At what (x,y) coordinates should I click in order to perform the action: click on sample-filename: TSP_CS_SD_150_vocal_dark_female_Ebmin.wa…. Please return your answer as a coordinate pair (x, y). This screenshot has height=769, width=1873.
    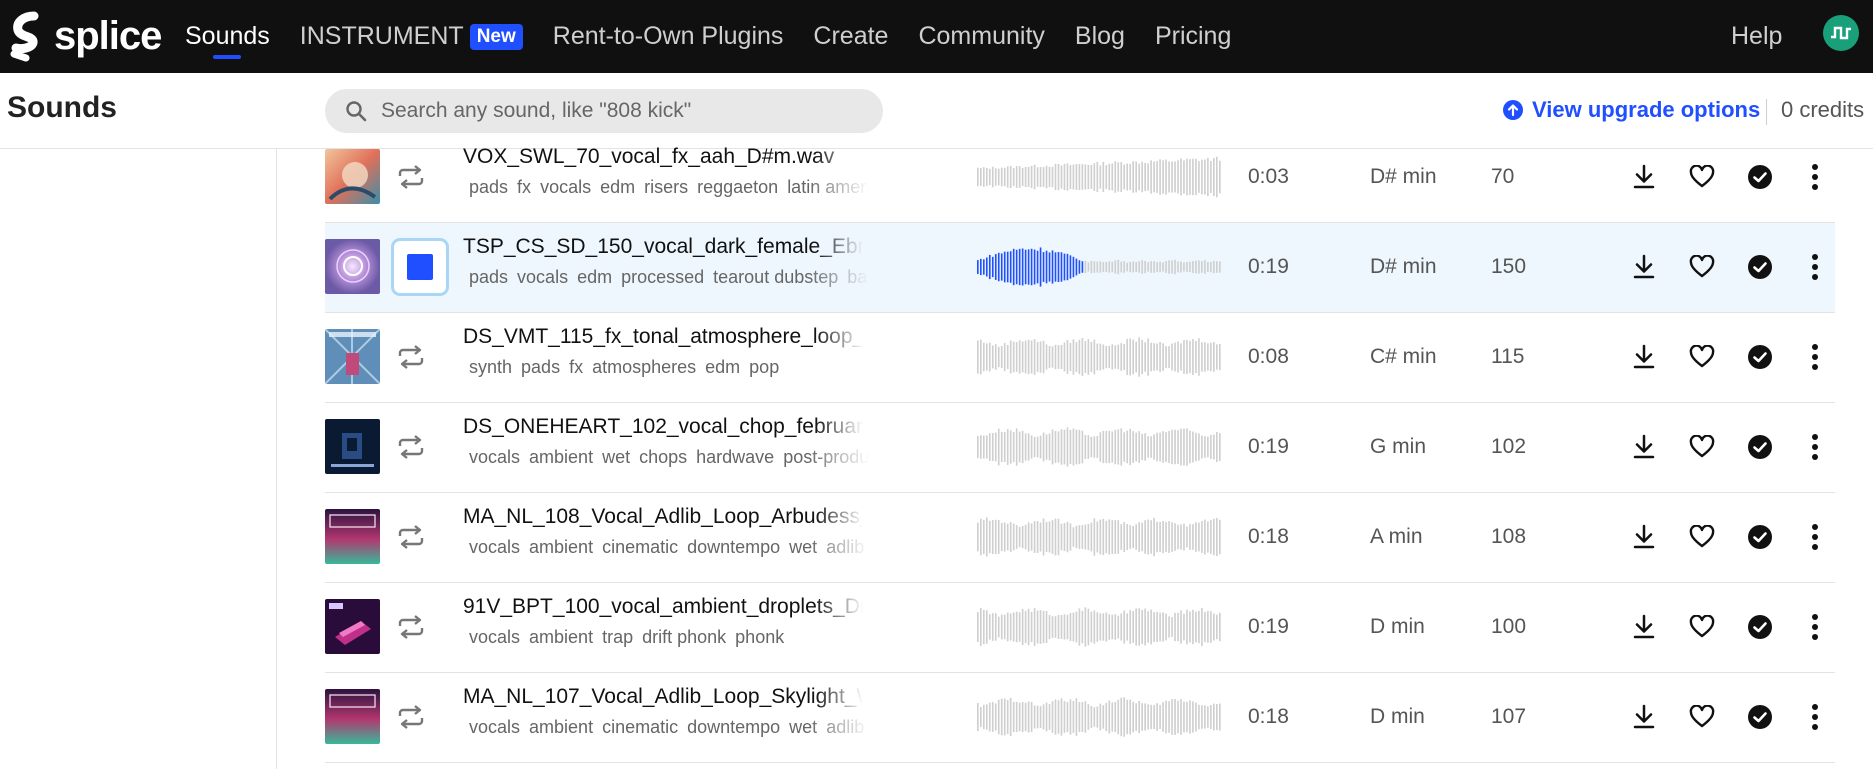
    Looking at the image, I should click on (663, 247).